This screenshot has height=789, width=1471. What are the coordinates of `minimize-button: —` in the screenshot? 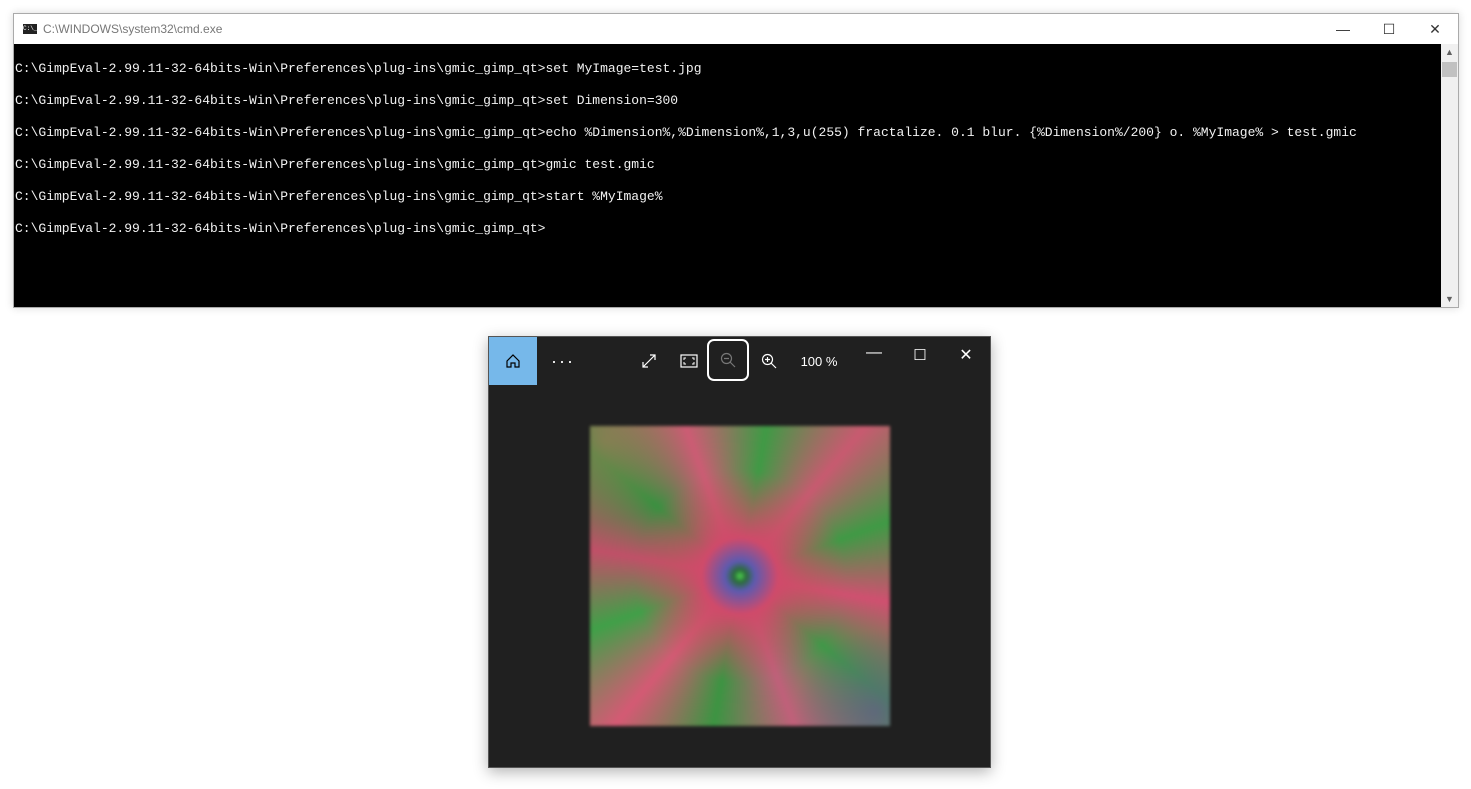 It's located at (1343, 29).